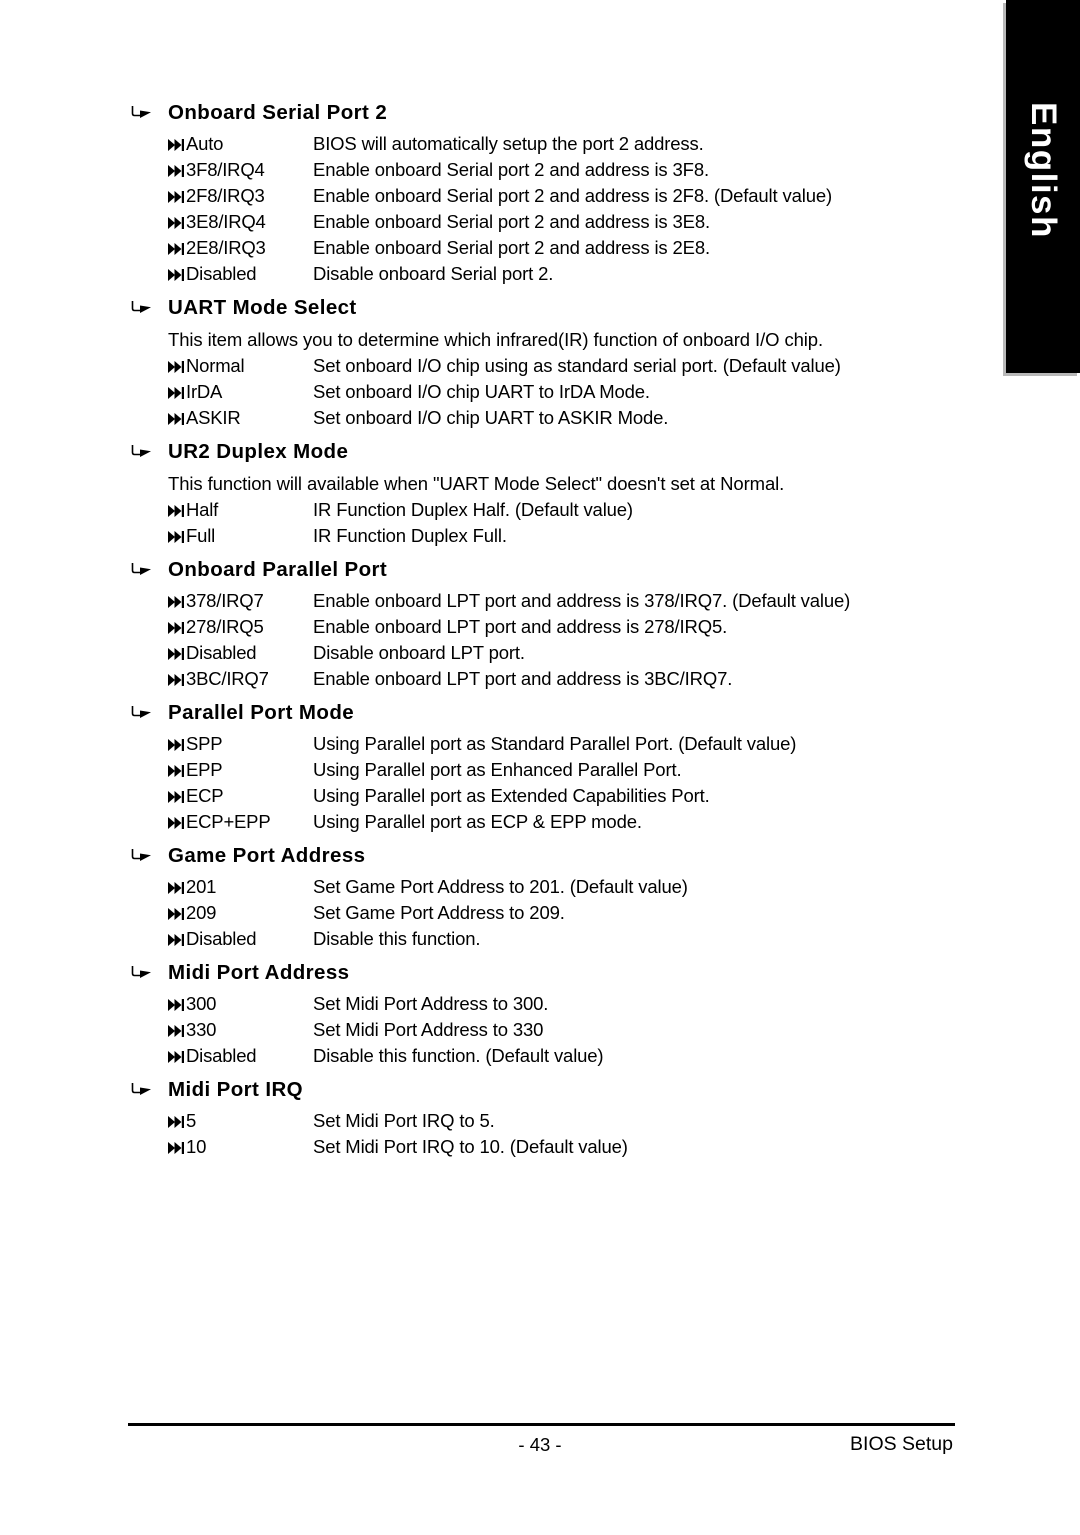 The image size is (1080, 1535). Describe the element at coordinates (225, 169) in the screenshot. I see `option-label: 3F8/IRQ4` at that location.